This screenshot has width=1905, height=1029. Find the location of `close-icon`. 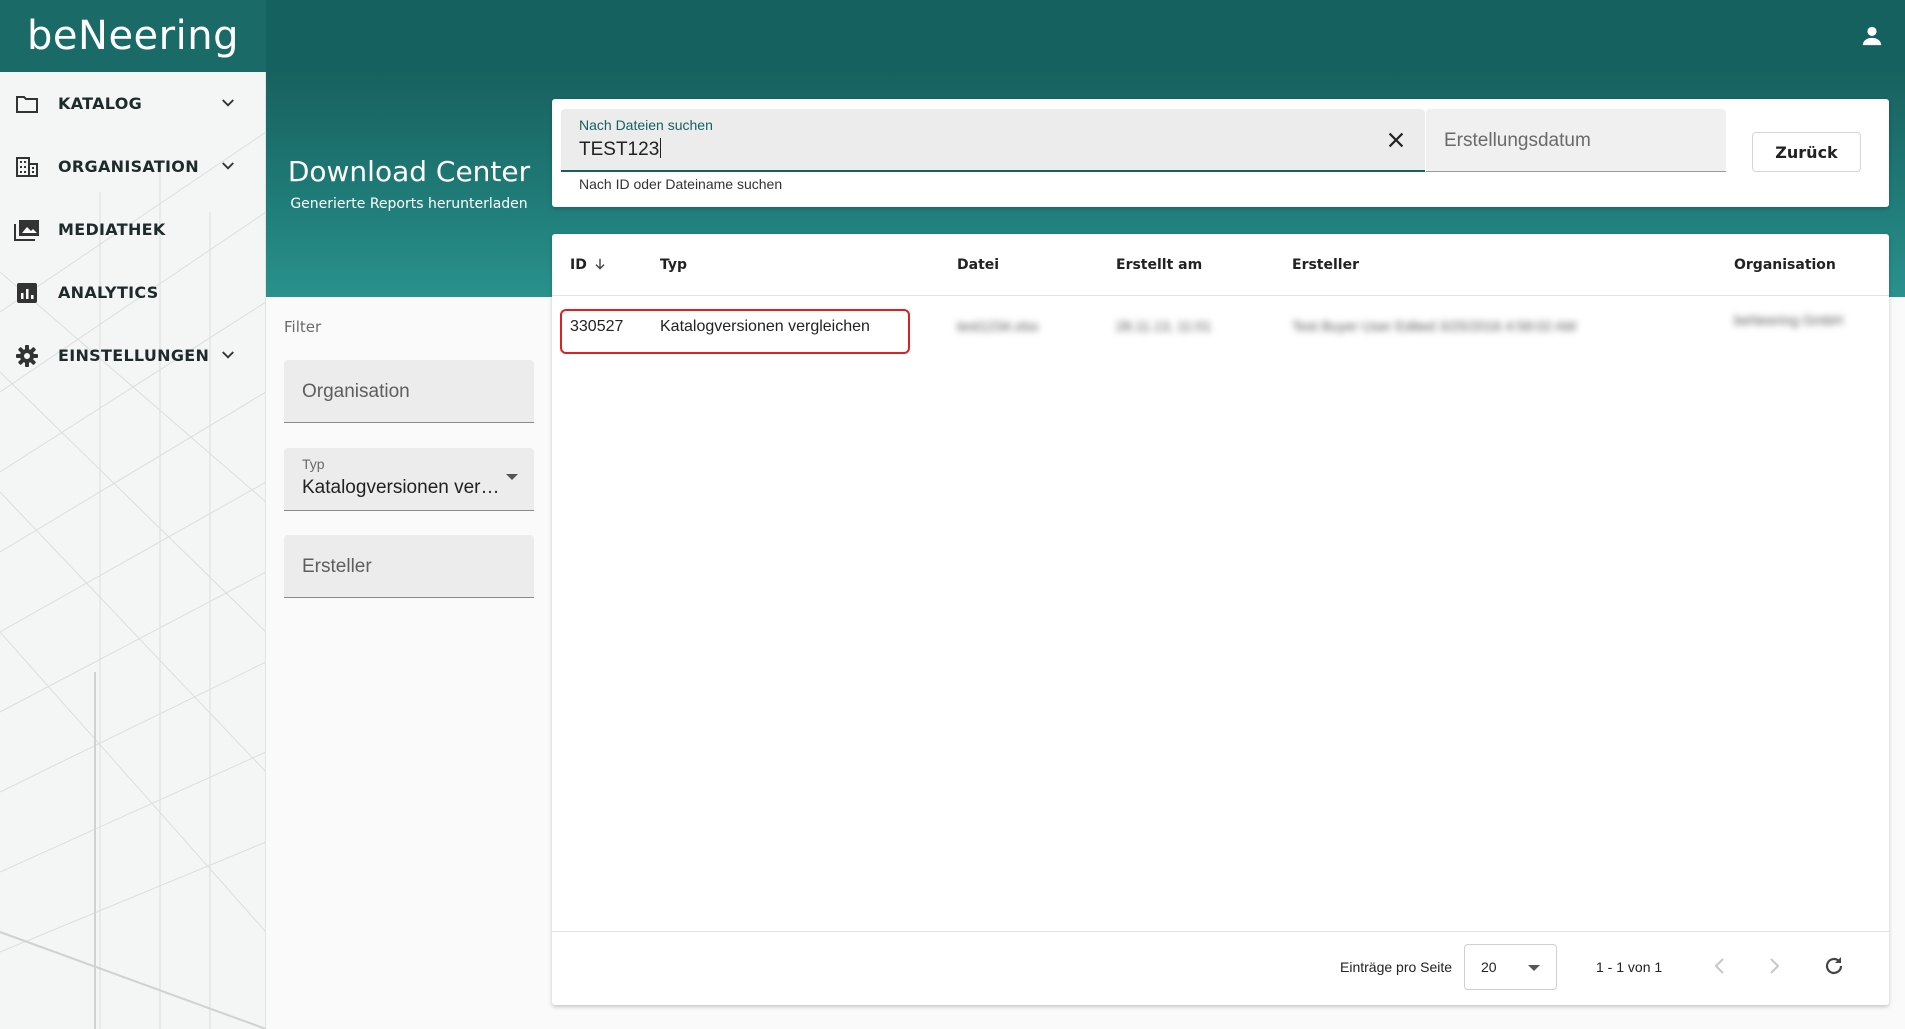

close-icon is located at coordinates (1396, 140).